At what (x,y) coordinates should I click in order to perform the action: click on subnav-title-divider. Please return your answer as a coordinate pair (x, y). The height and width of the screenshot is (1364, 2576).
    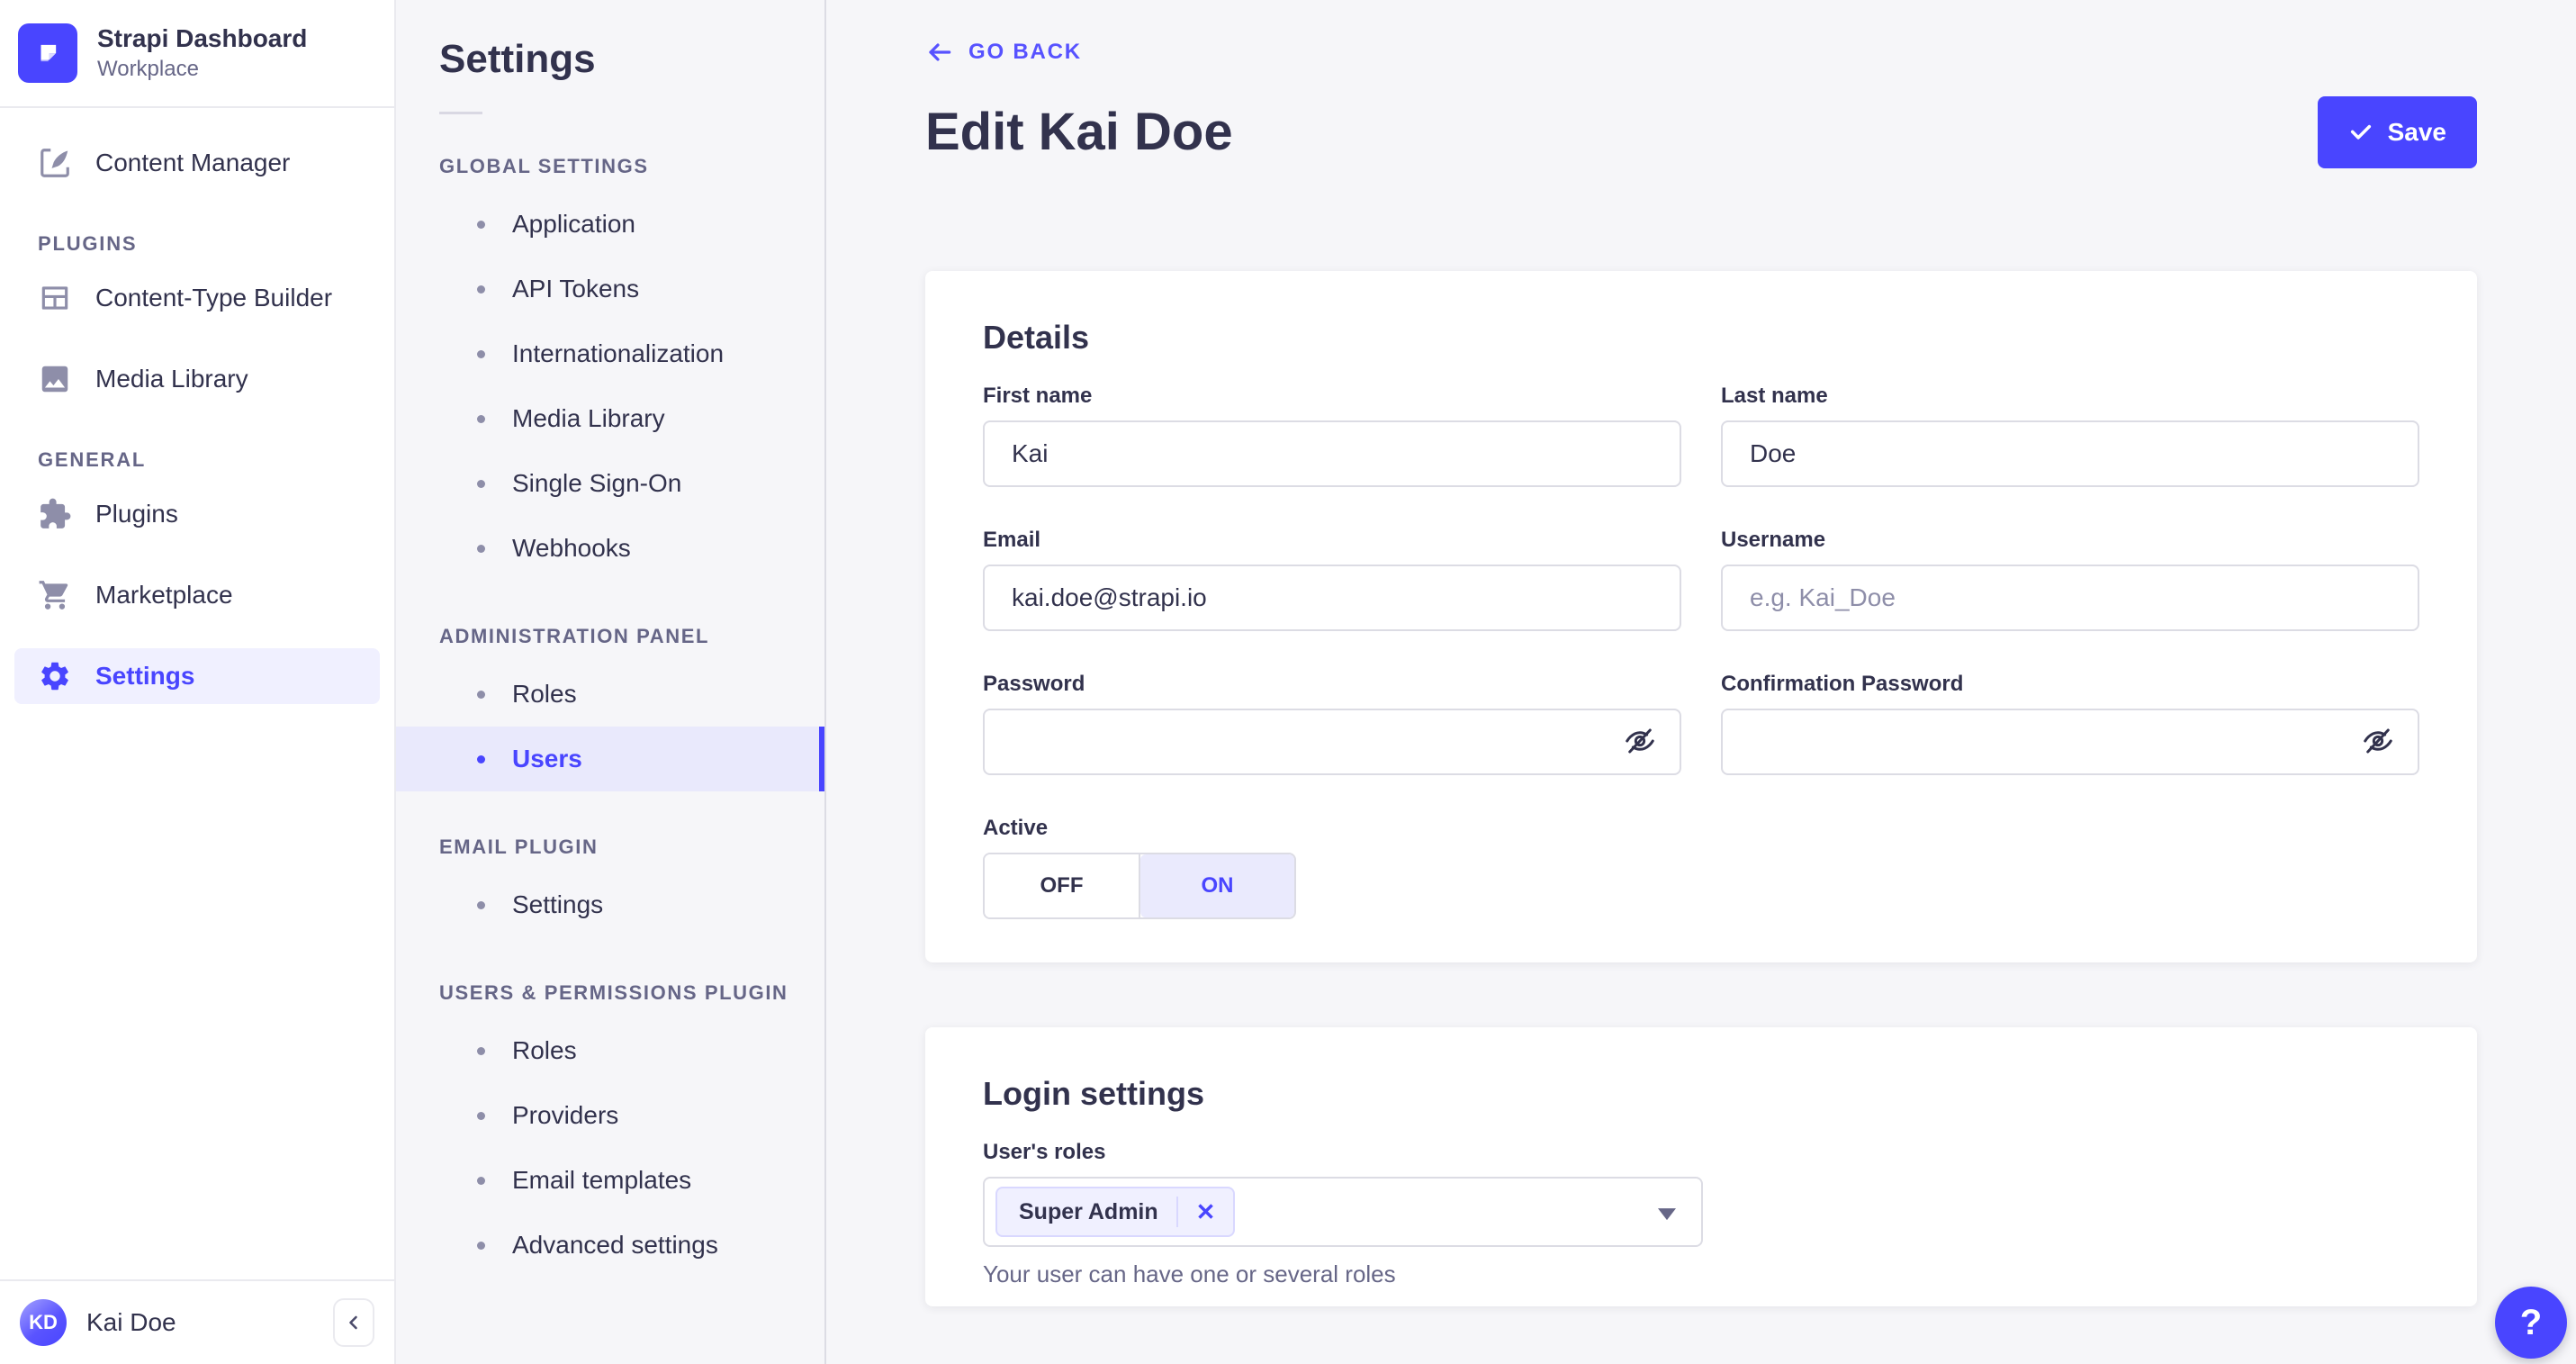
    Looking at the image, I should click on (460, 113).